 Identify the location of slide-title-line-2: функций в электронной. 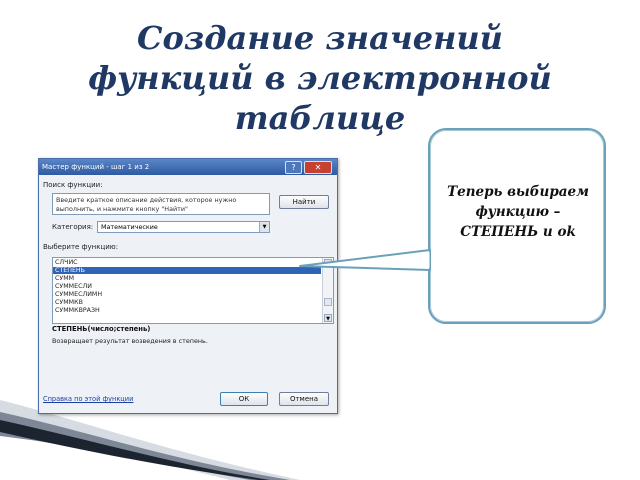
(320, 78).